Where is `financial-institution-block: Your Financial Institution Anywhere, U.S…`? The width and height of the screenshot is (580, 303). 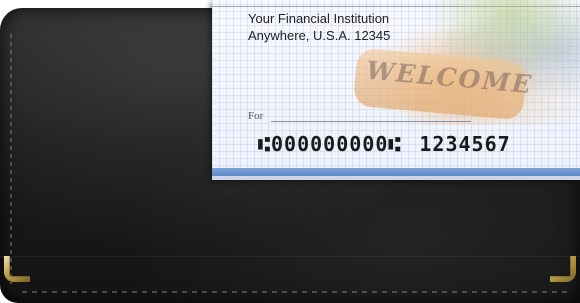 financial-institution-block: Your Financial Institution Anywhere, U.S… is located at coordinates (319, 27).